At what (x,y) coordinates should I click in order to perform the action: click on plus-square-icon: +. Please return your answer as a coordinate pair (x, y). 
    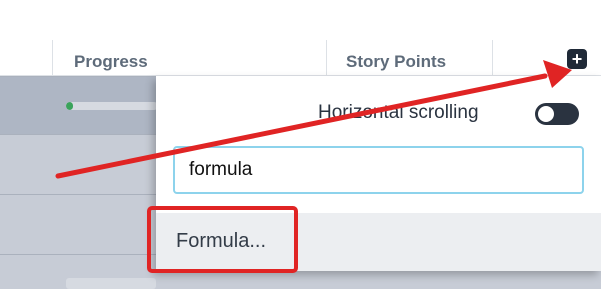
    Looking at the image, I should click on (577, 59).